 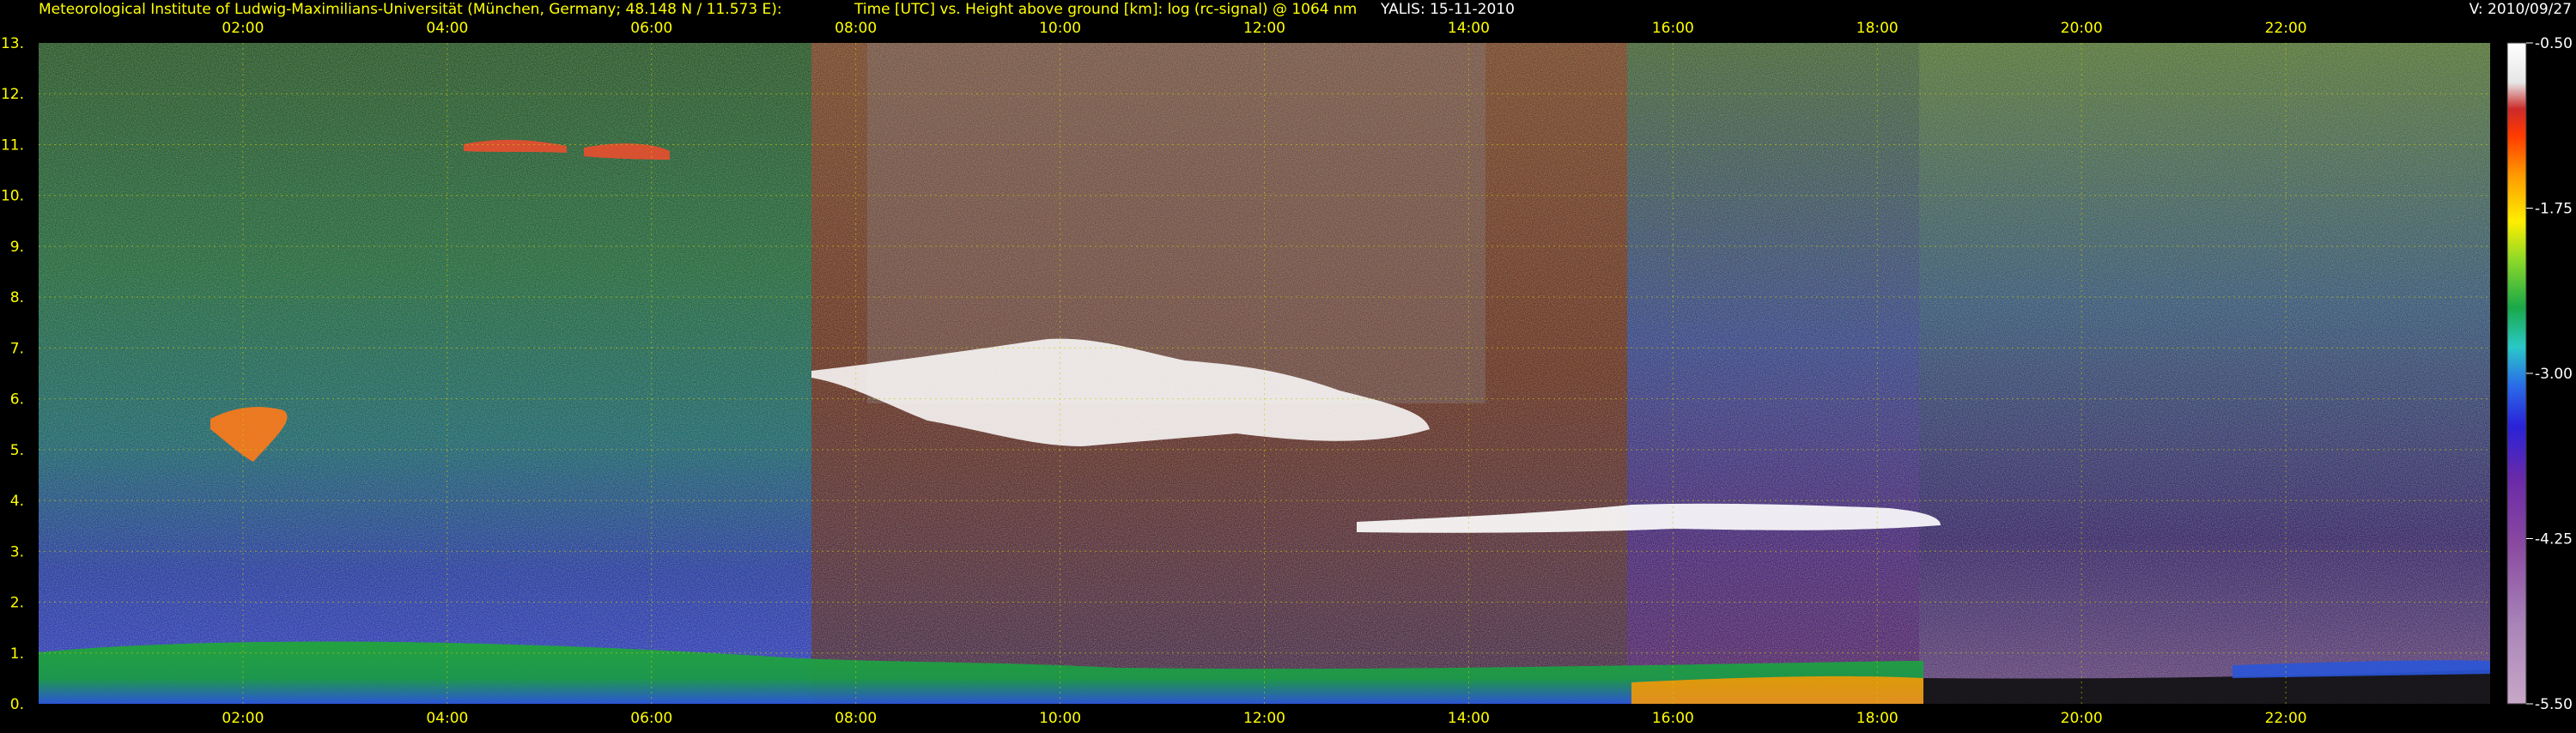 What do you see at coordinates (17, 348) in the screenshot?
I see `y-tick-label: 7.` at bounding box center [17, 348].